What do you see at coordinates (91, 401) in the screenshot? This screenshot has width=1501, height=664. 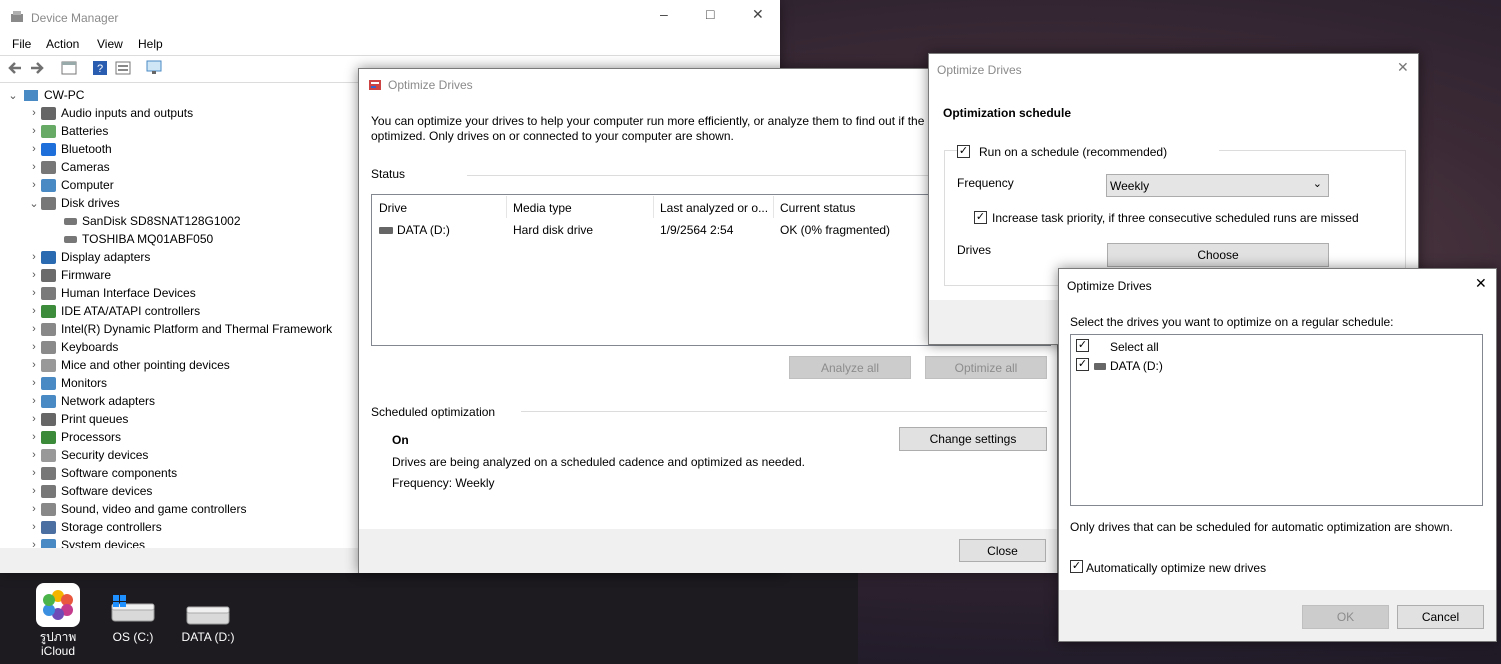 I see `tree-category: › Network adapters` at bounding box center [91, 401].